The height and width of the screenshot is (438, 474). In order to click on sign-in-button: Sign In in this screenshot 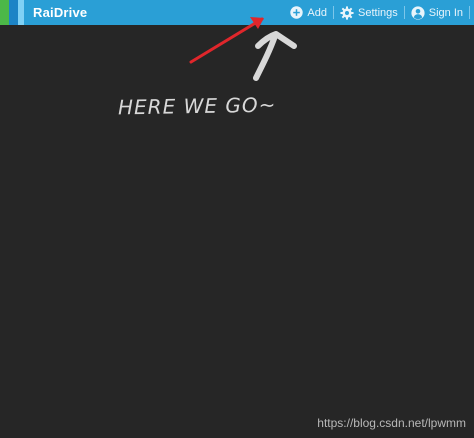, I will do `click(437, 12)`.